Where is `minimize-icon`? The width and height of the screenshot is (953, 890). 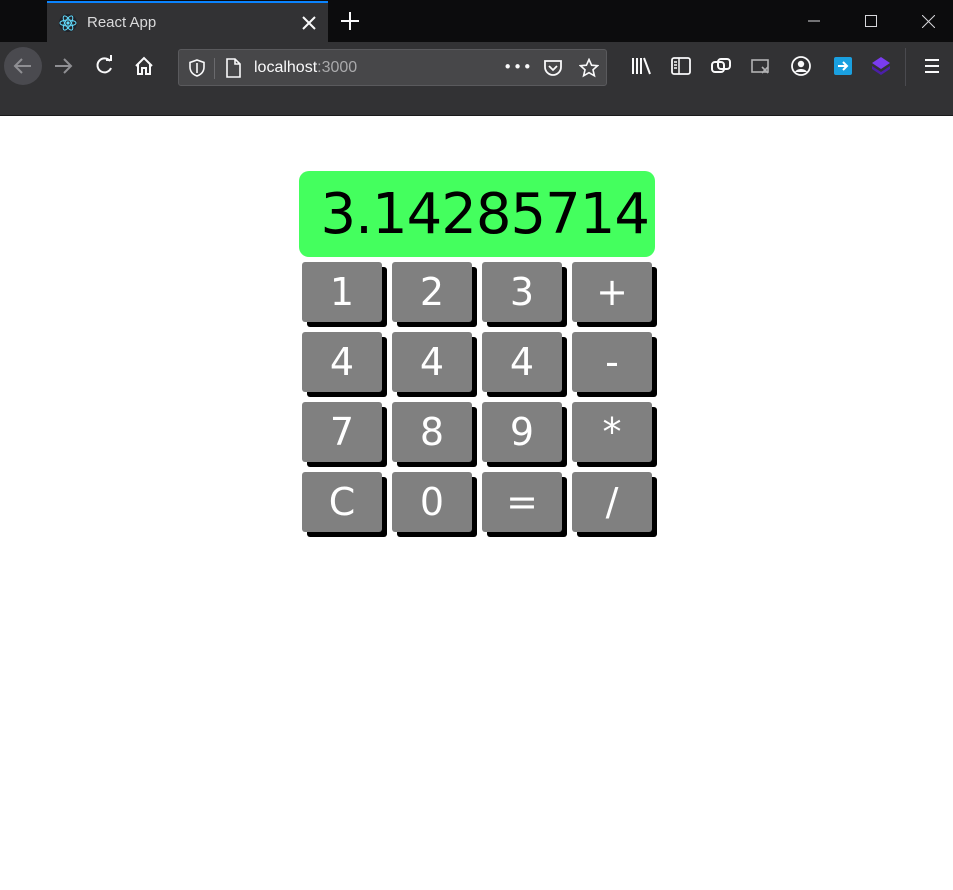 minimize-icon is located at coordinates (814, 21).